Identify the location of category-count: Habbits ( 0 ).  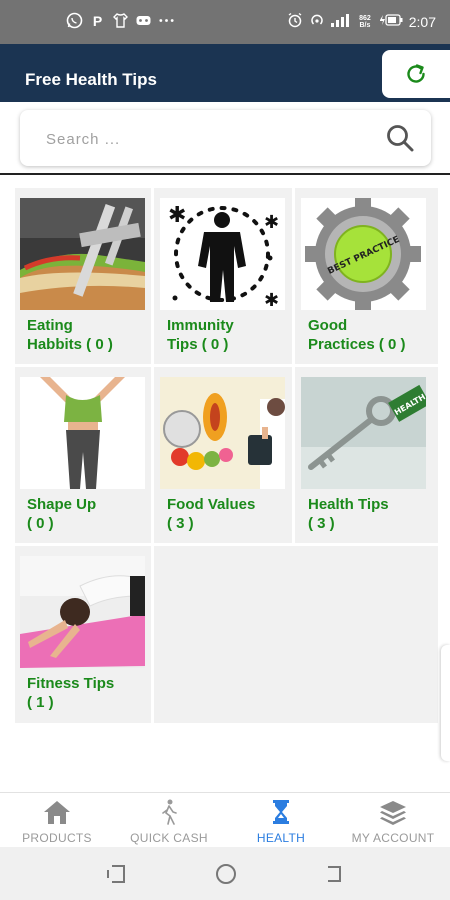
(70, 344).